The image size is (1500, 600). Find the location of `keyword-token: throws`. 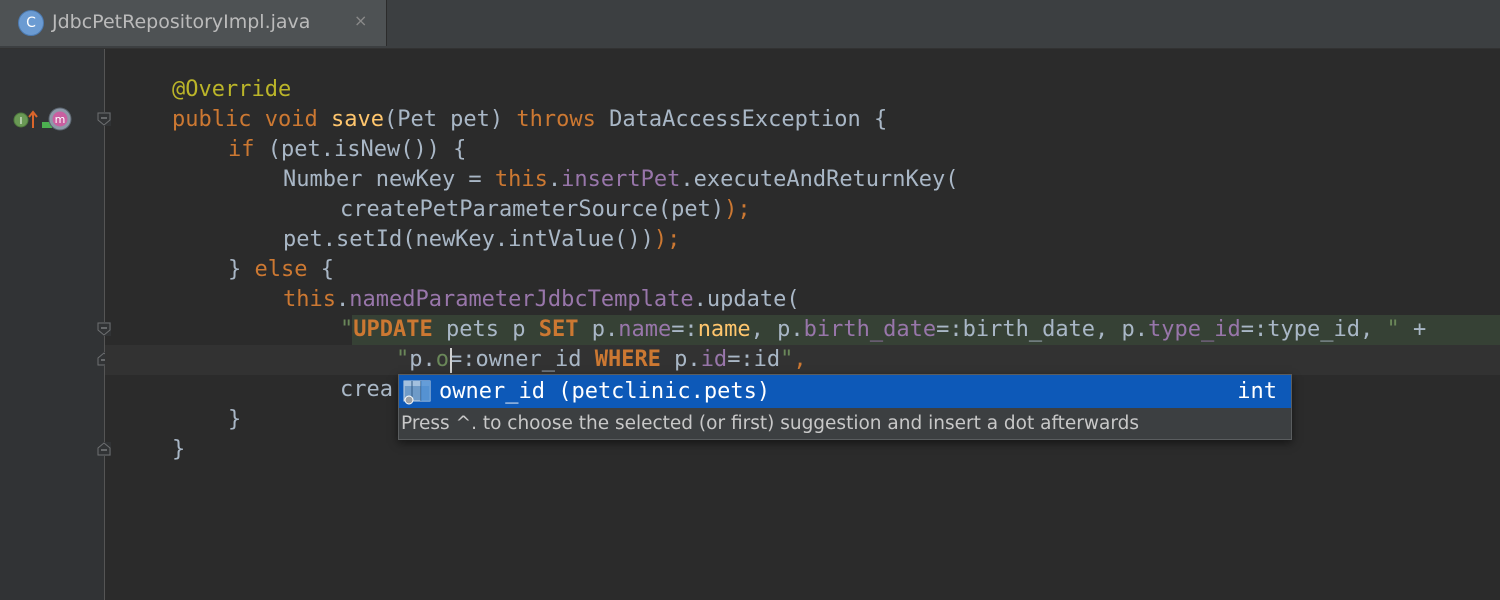

keyword-token: throws is located at coordinates (556, 119).